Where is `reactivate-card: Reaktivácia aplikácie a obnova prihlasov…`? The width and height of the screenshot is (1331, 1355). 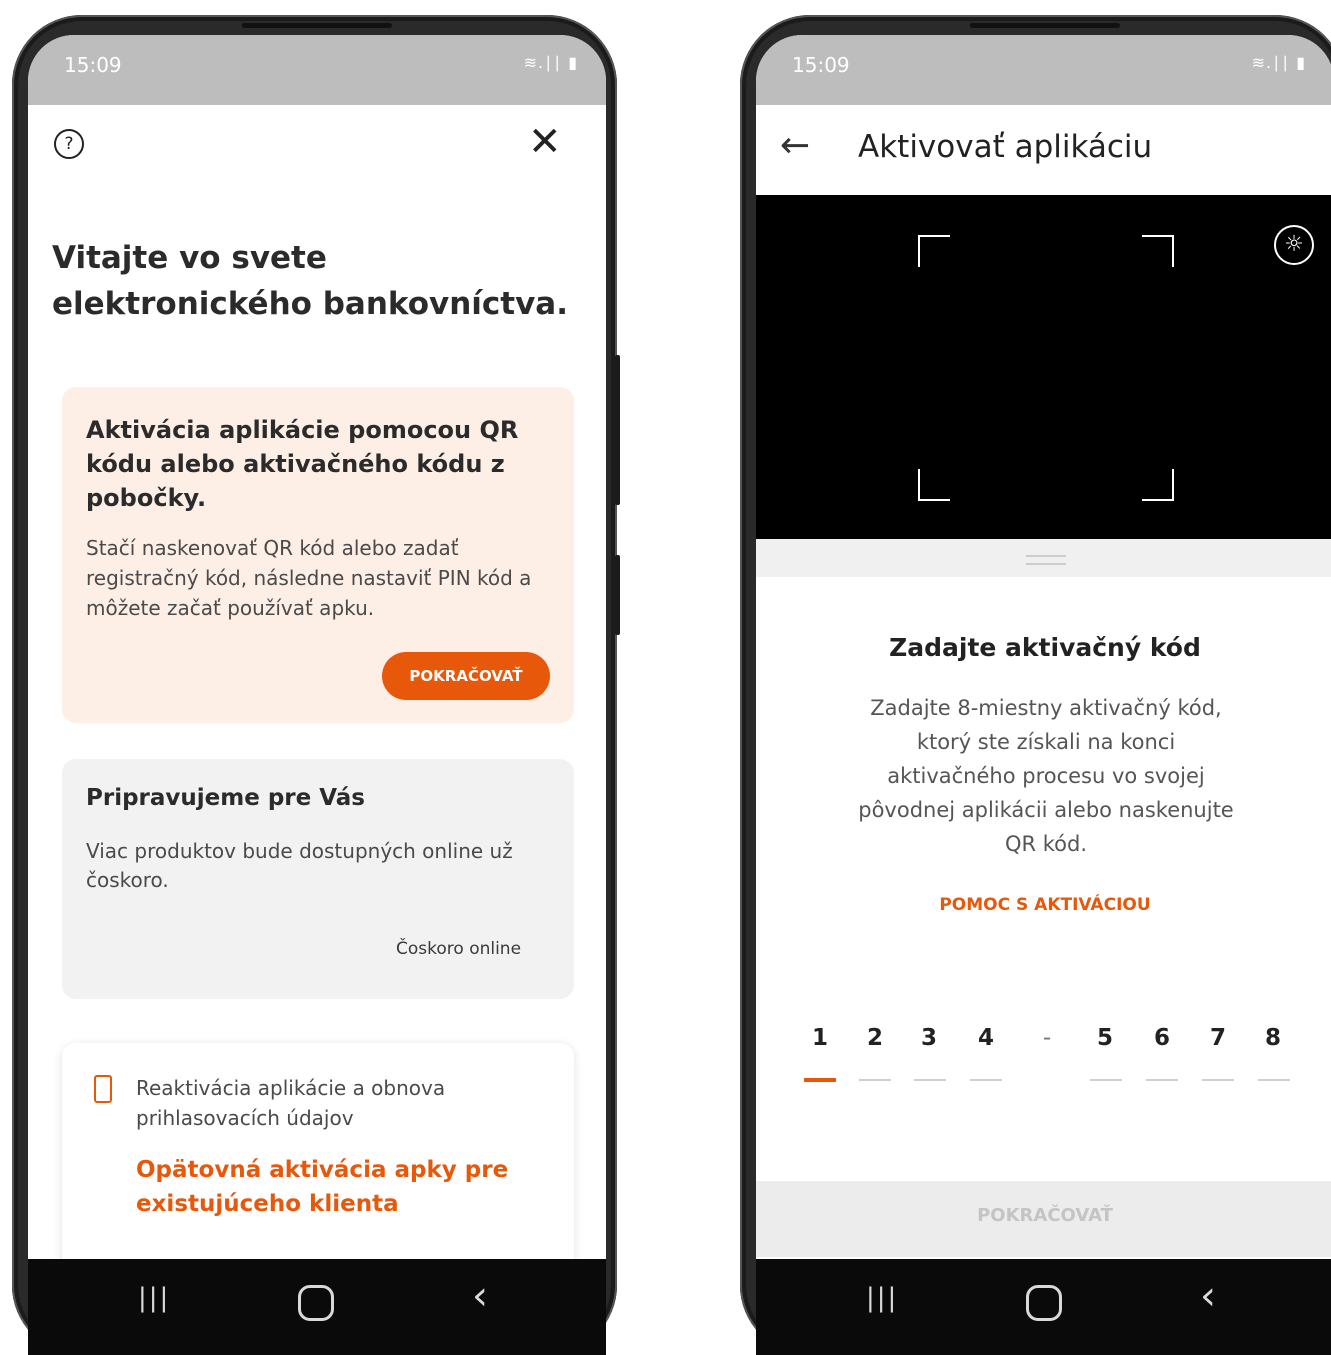
reactivate-card: Reaktivácia aplikácie a obnova prihlasov… is located at coordinates (318, 1158).